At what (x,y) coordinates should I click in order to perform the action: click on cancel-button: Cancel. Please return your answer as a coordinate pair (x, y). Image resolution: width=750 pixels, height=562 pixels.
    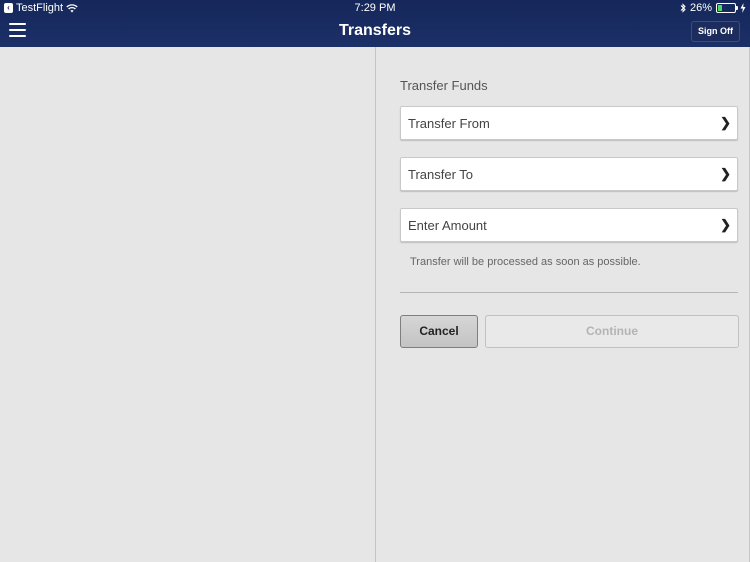
    Looking at the image, I should click on (439, 331).